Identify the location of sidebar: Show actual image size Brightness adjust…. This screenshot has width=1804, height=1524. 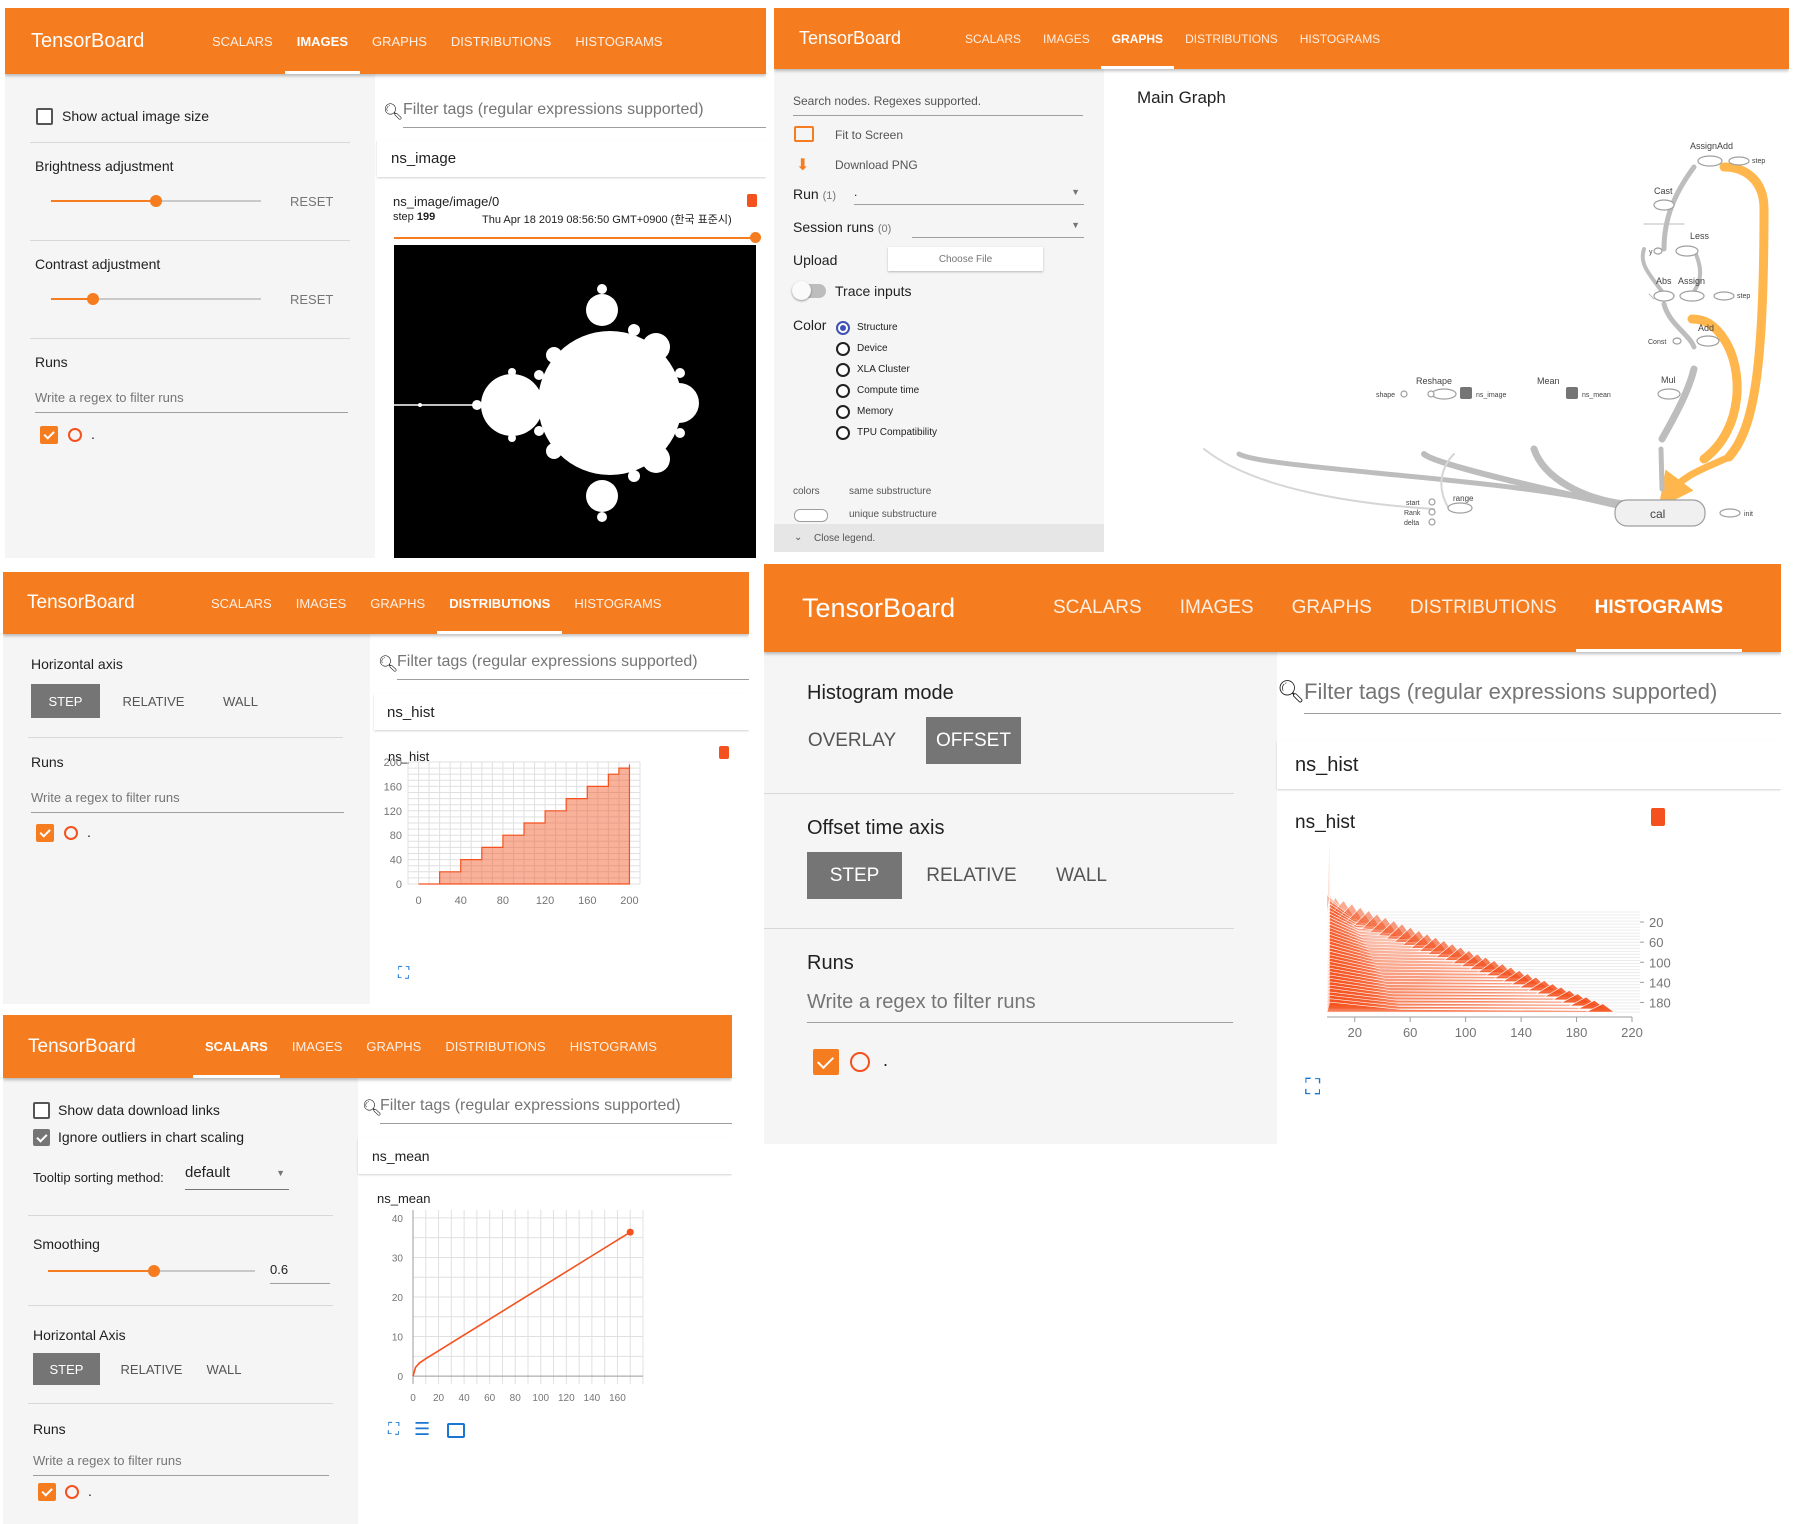
(190, 316).